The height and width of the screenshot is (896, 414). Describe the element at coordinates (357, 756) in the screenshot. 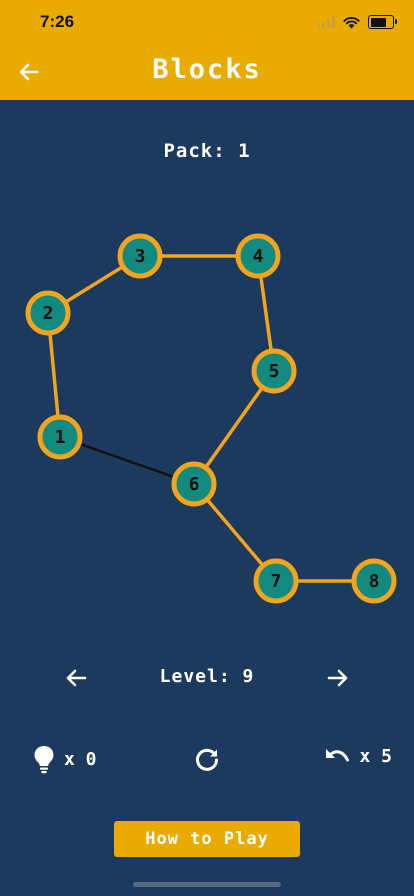

I see `undo-button: x 5` at that location.